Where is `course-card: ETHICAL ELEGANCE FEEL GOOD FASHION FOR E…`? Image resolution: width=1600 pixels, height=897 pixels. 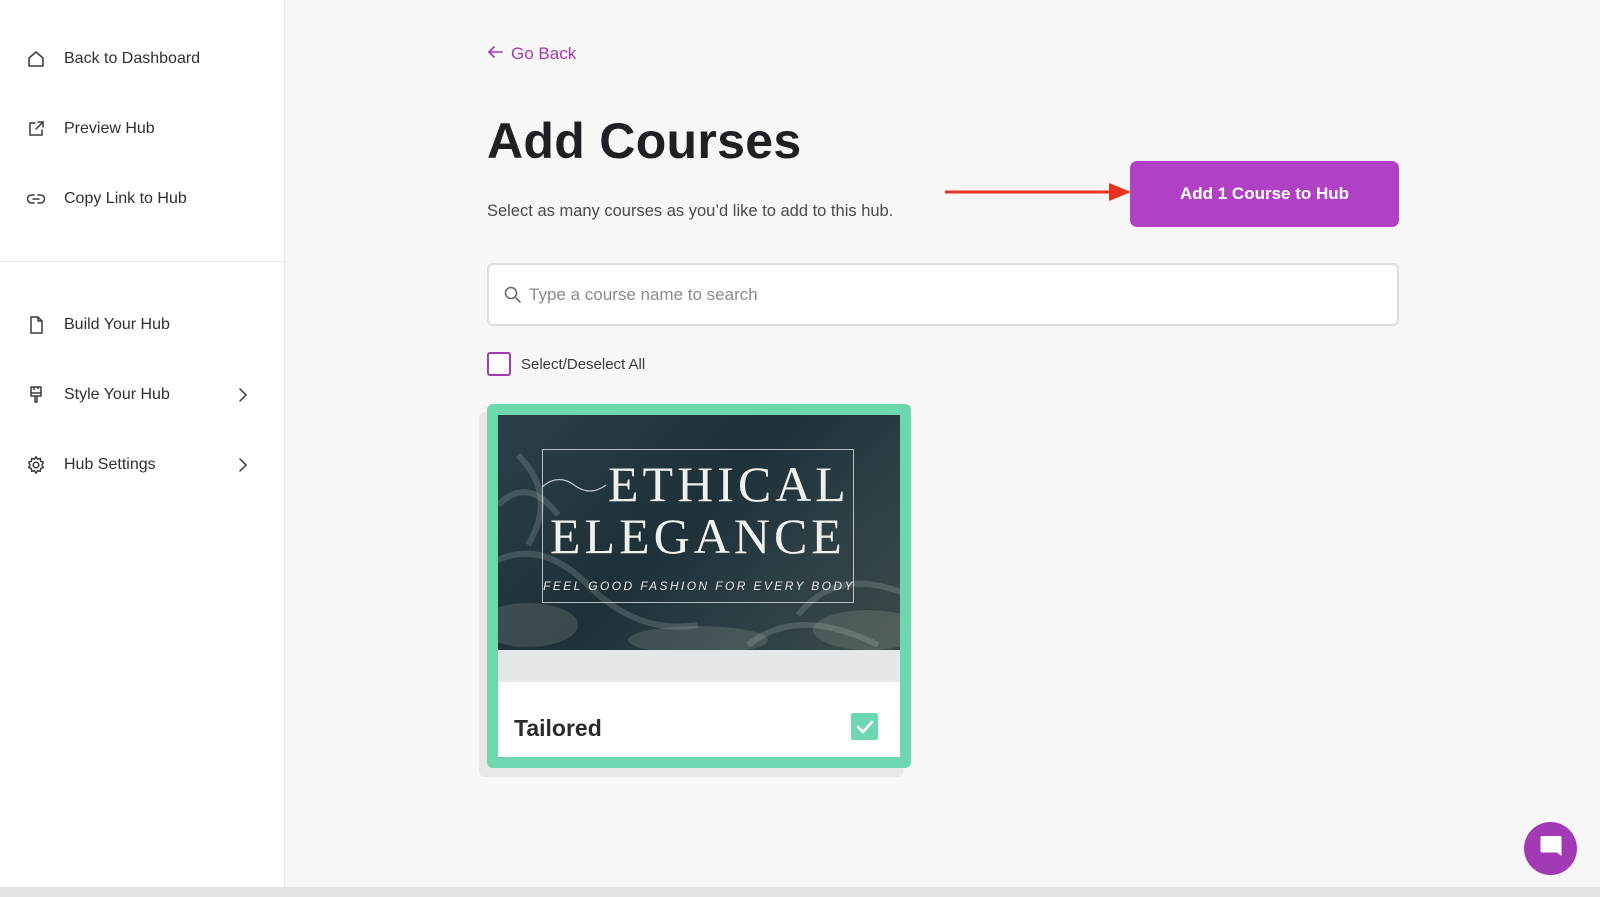 course-card: ETHICAL ELEGANCE FEEL GOOD FASHION FOR E… is located at coordinates (699, 586).